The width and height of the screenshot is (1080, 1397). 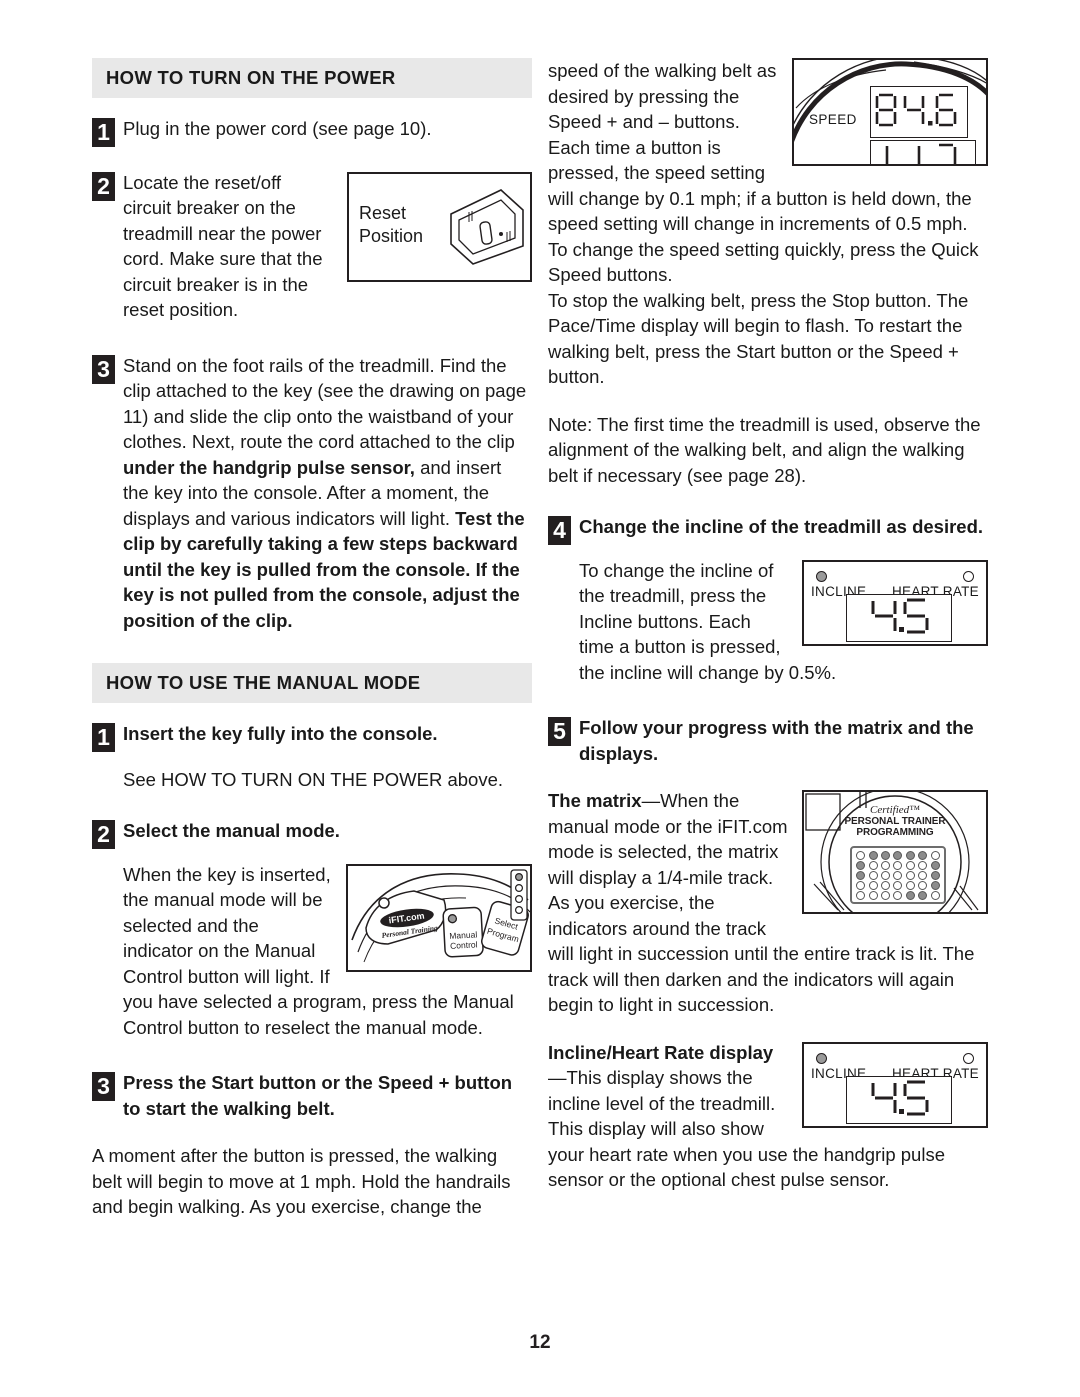 What do you see at coordinates (540, 1342) in the screenshot?
I see `page-number: 12` at bounding box center [540, 1342].